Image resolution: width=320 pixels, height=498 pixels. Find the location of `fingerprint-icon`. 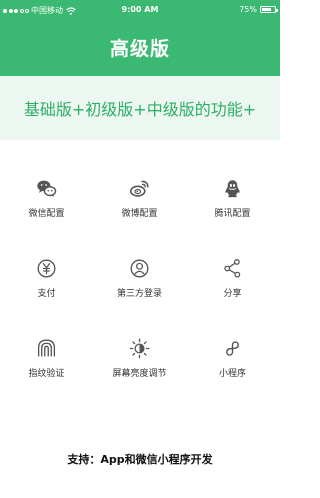

fingerprint-icon is located at coordinates (46, 348).